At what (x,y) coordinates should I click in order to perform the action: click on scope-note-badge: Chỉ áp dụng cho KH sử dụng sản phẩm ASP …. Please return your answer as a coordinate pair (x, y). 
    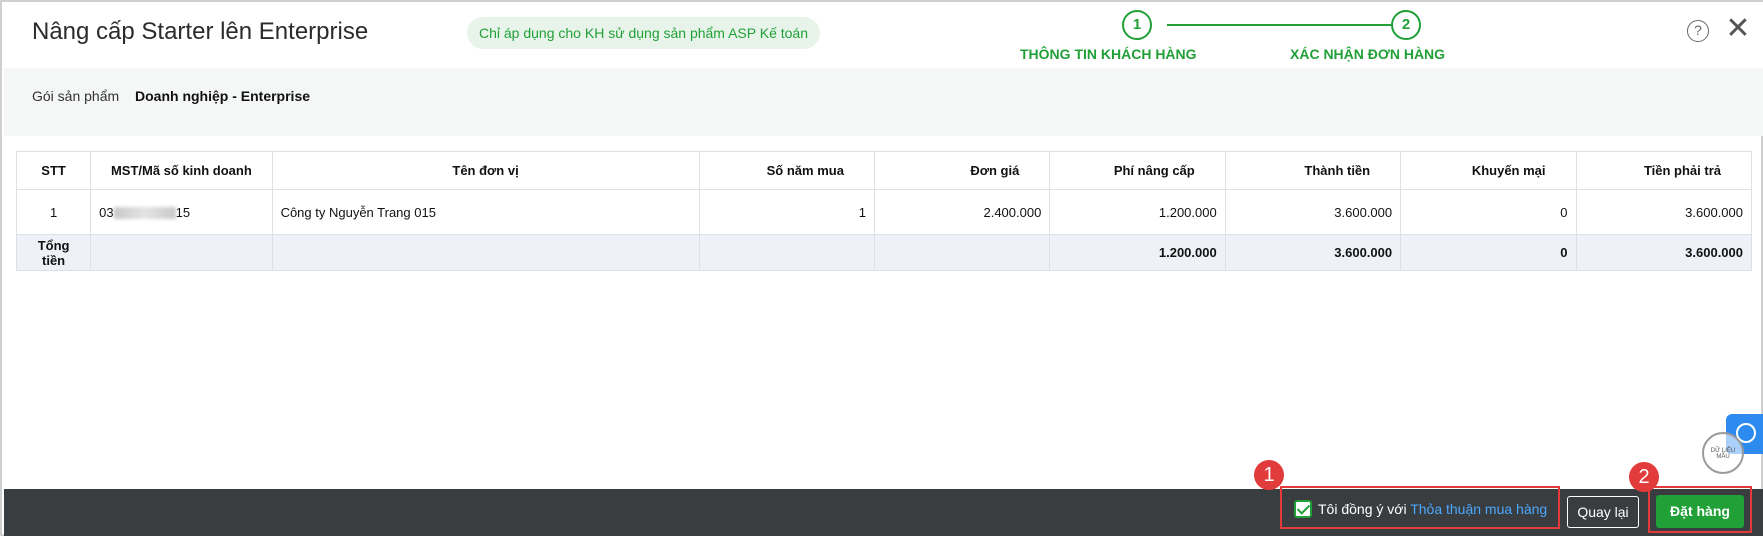
    Looking at the image, I should click on (643, 33).